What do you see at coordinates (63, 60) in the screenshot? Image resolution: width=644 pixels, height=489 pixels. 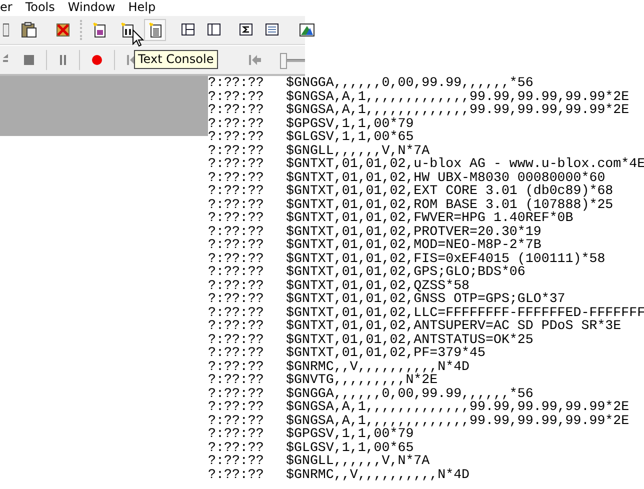 I see `pause-icon` at bounding box center [63, 60].